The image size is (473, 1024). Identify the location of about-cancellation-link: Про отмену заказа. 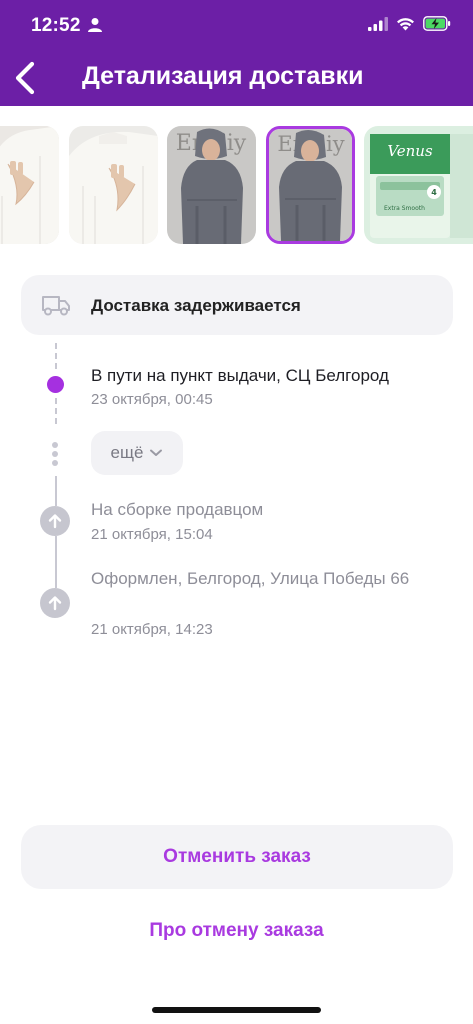
(236, 931).